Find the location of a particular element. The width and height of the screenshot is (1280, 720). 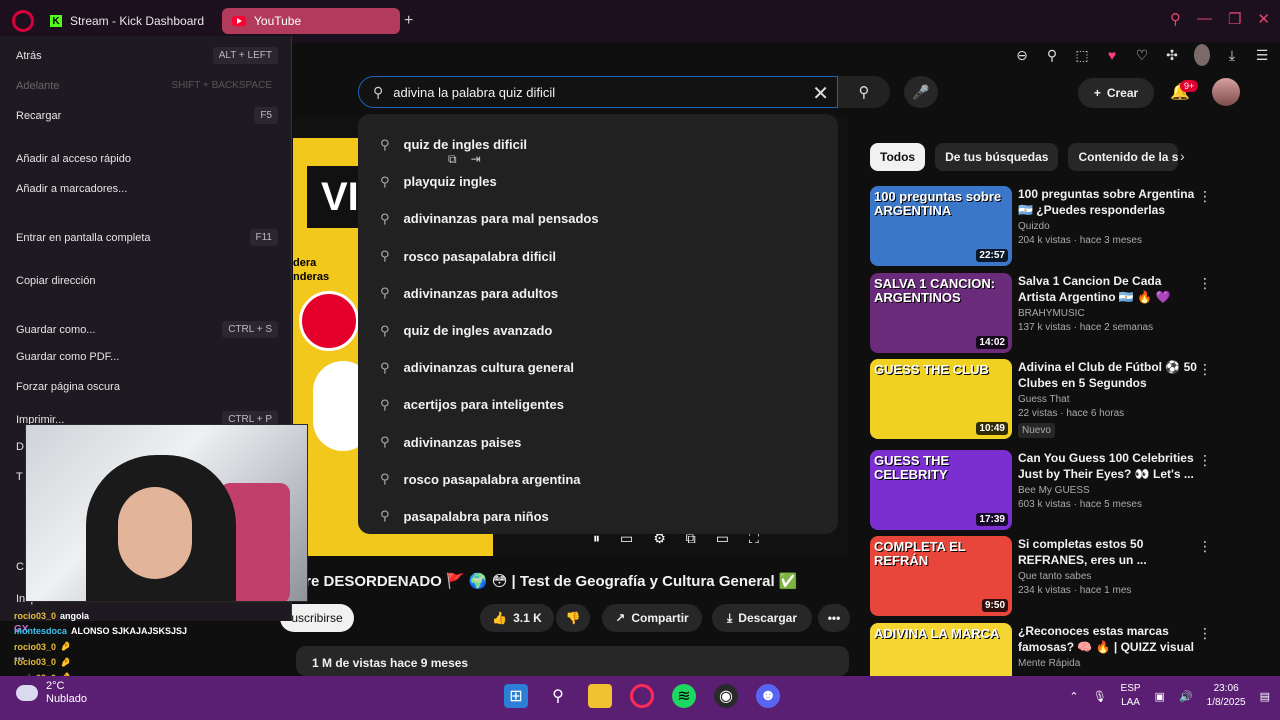

like-button: 👍 3.1 K is located at coordinates (517, 618).